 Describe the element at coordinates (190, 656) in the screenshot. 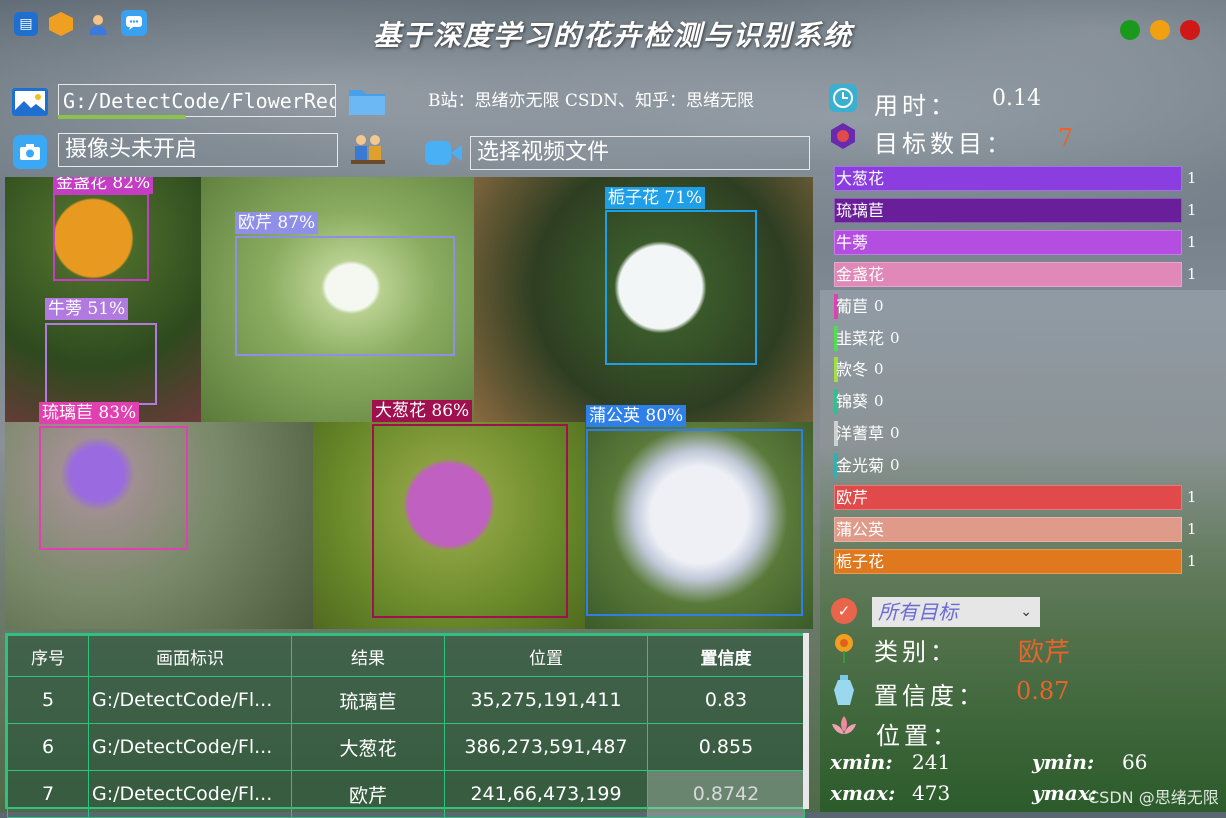

I see `column-header-source: 画面标识` at that location.